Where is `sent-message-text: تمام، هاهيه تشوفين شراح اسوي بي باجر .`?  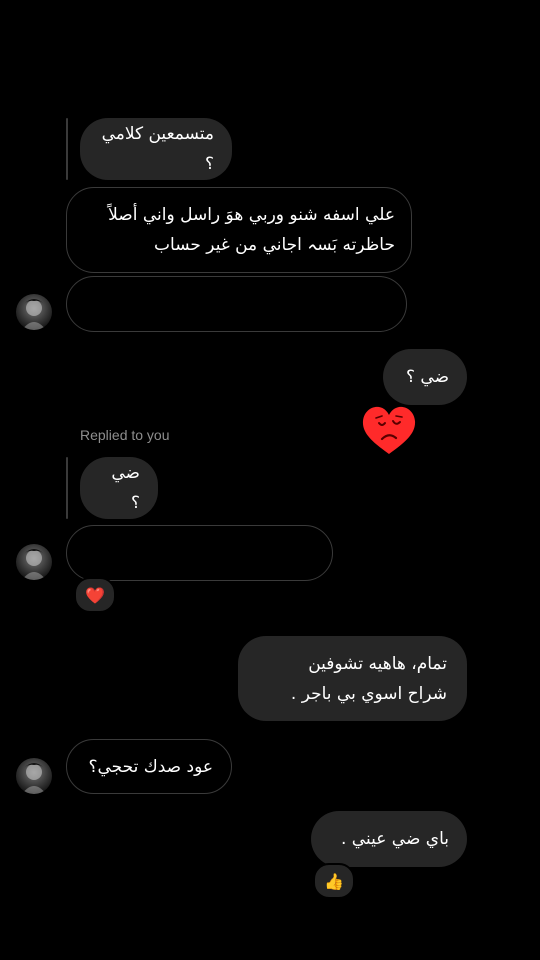 sent-message-text: تمام، هاهيه تشوفين شراح اسوي بي باجر . is located at coordinates (368, 678).